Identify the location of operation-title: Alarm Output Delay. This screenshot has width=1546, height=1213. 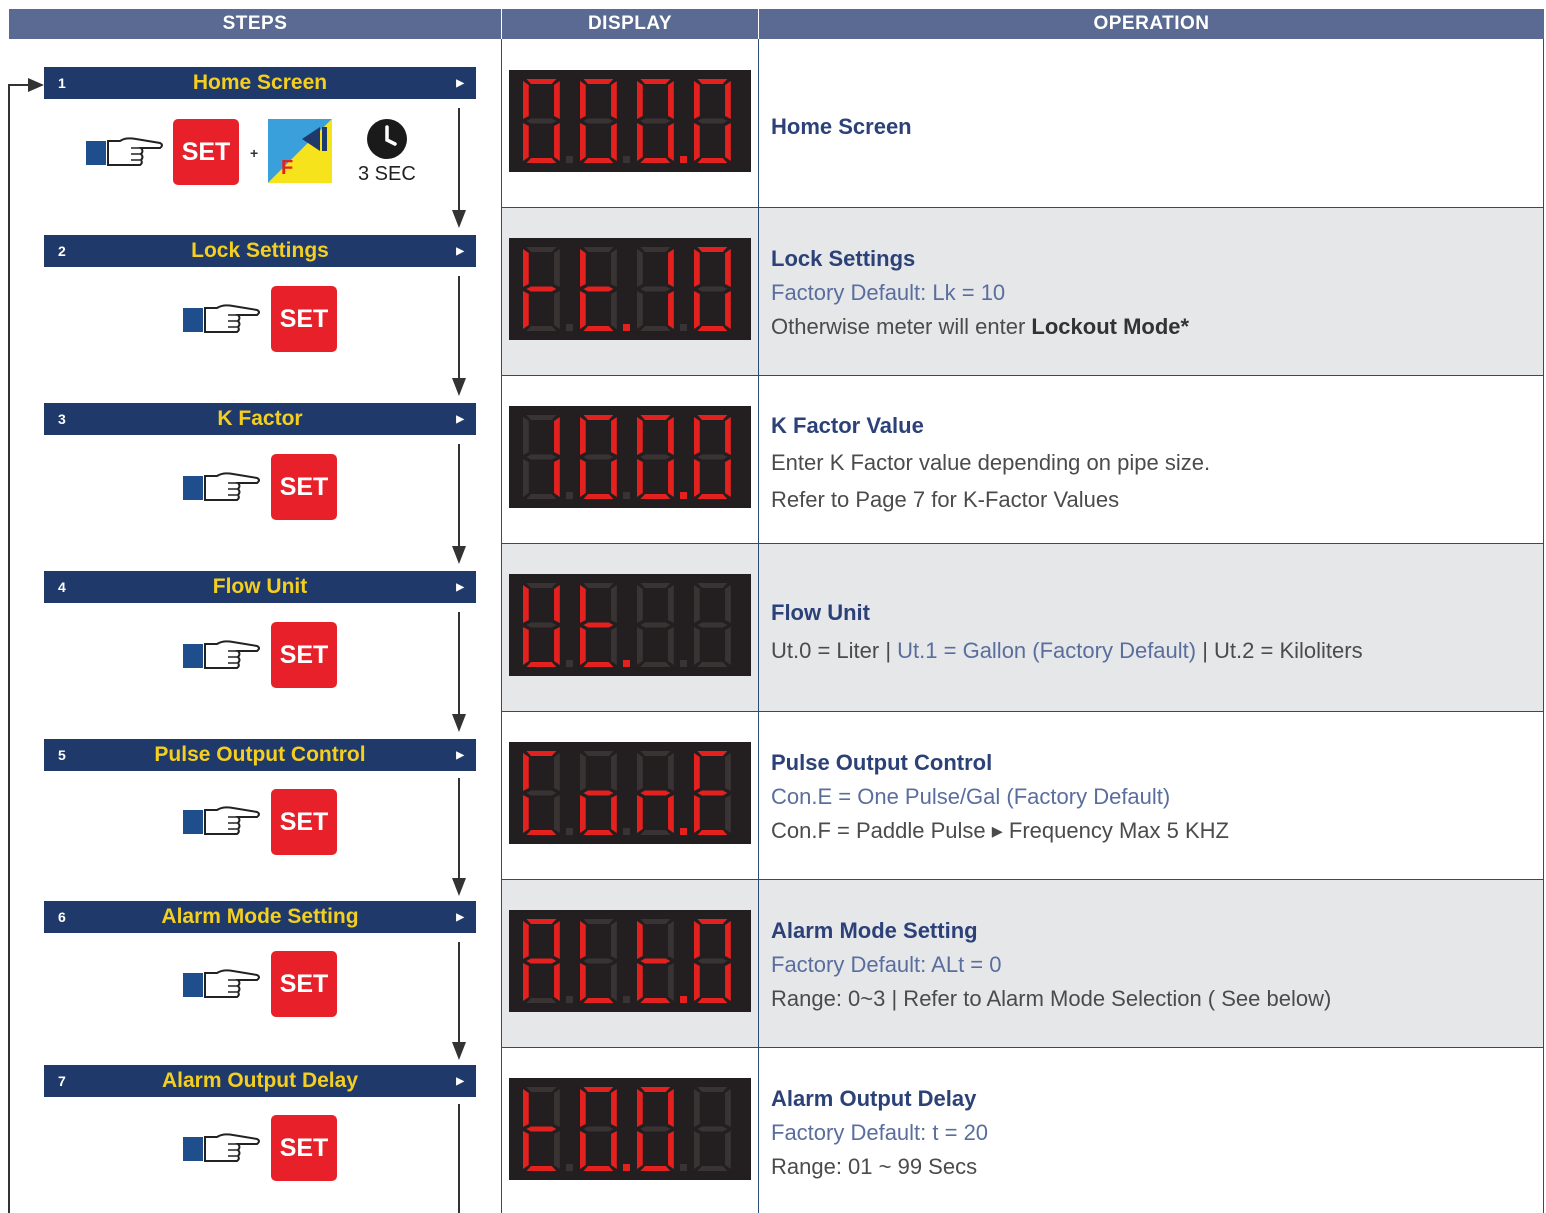
(874, 1098).